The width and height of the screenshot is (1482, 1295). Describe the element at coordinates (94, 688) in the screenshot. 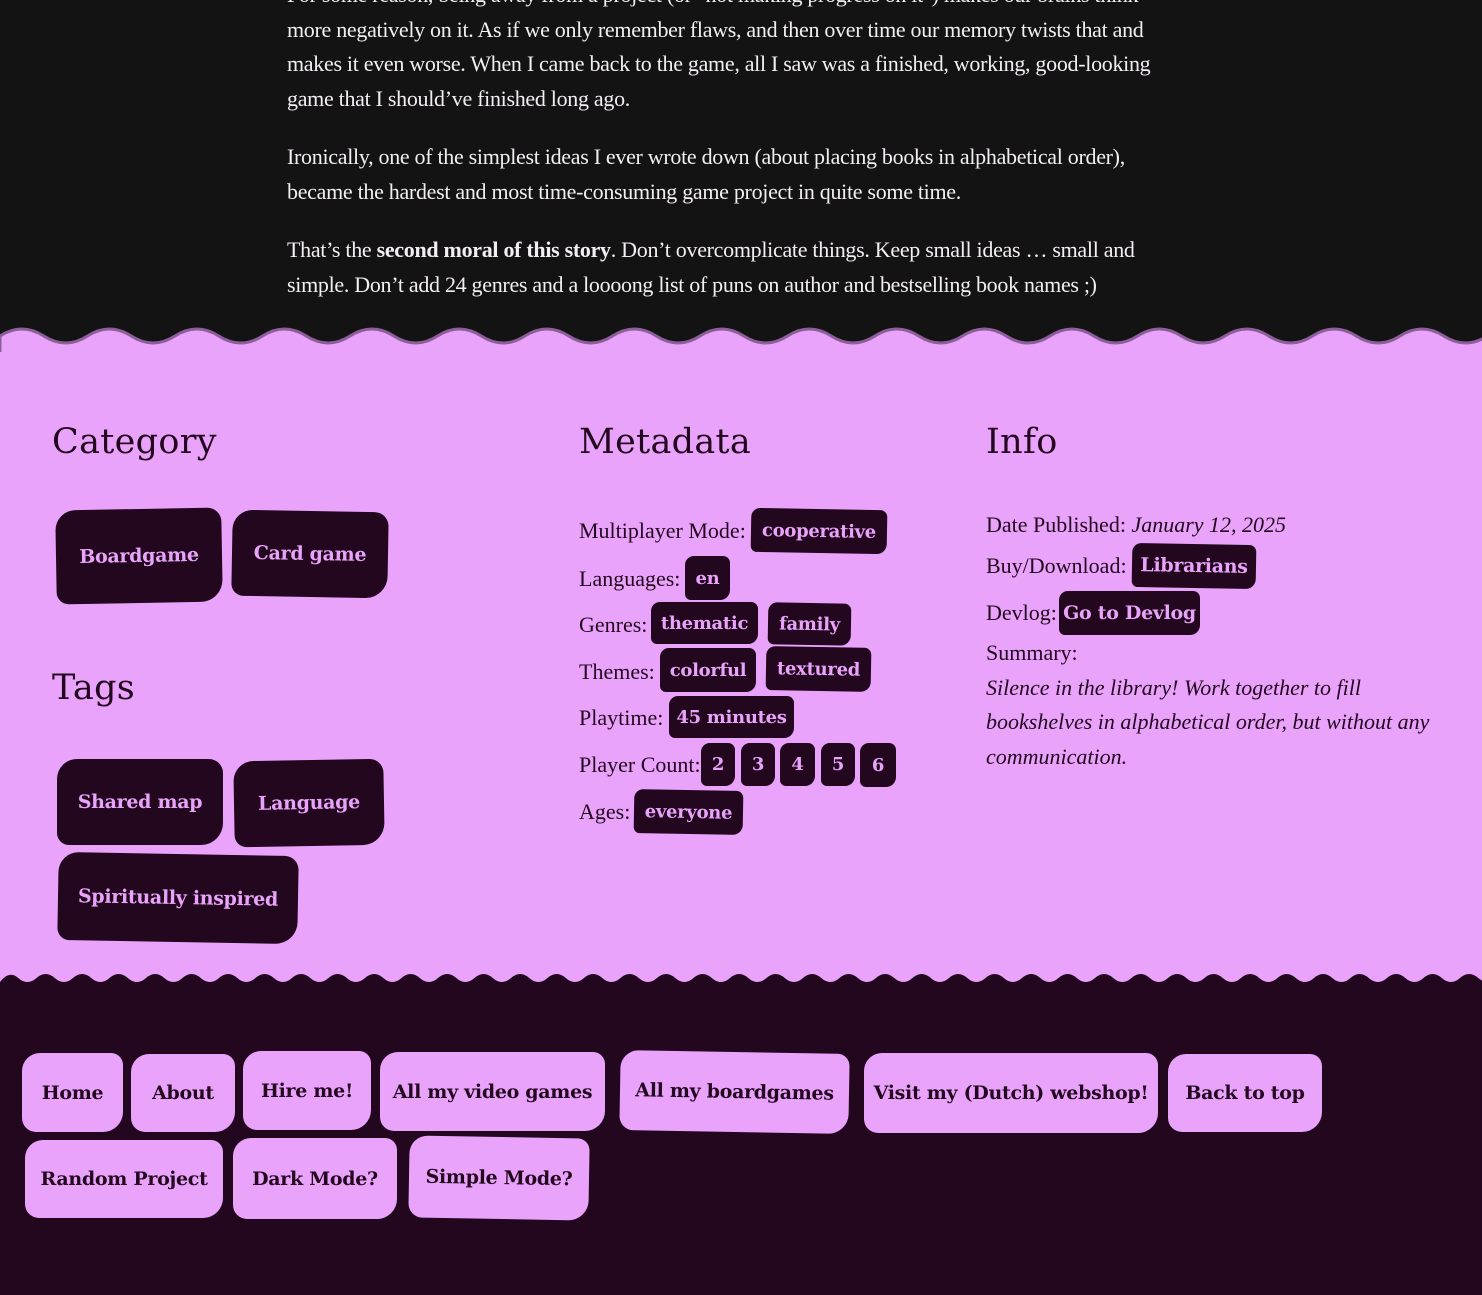

I see `tags-title: Tags` at that location.